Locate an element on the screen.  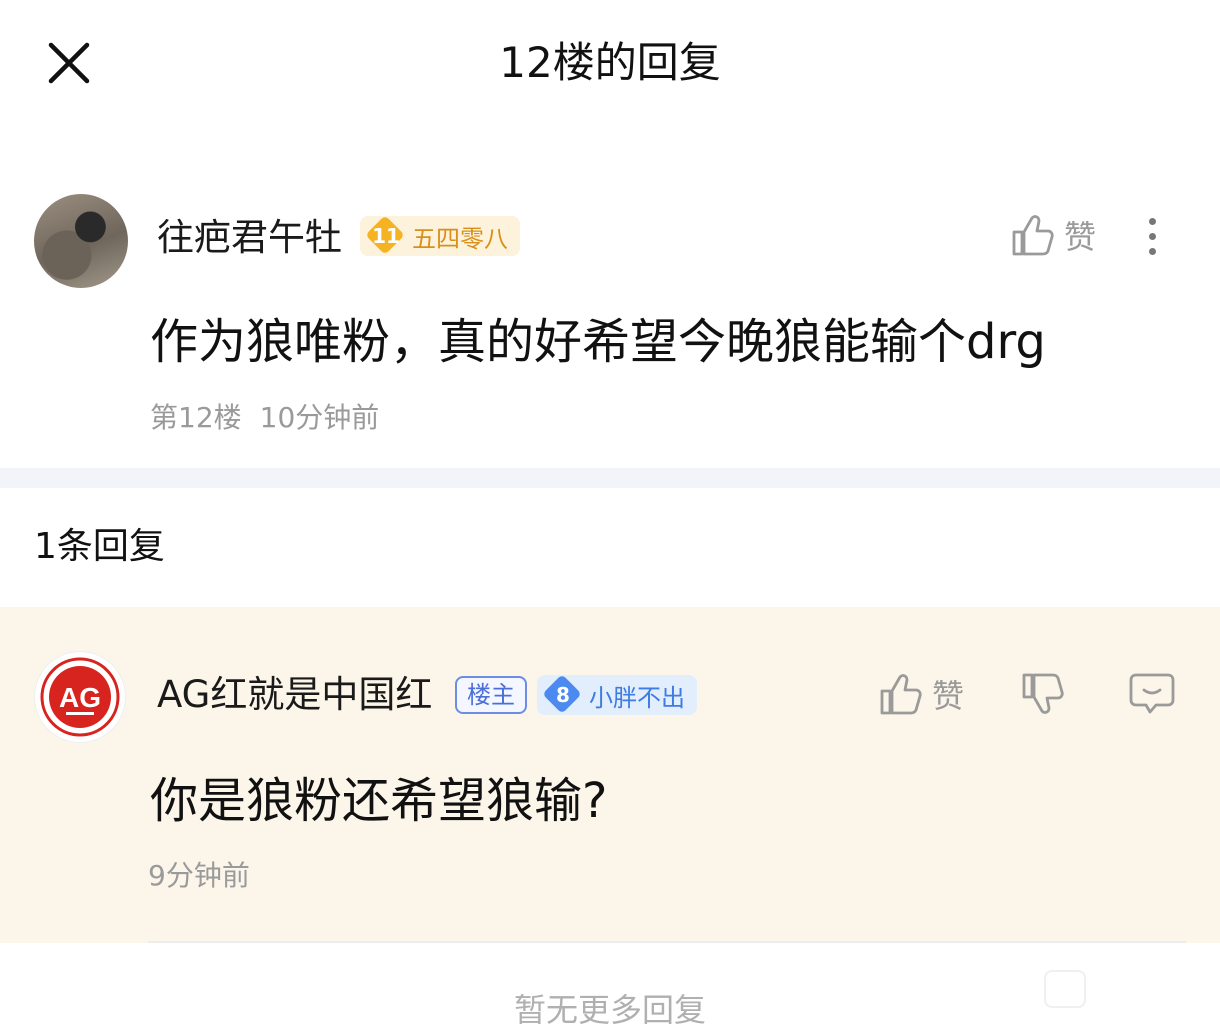
floor-number: 第12楼 is located at coordinates (196, 417).